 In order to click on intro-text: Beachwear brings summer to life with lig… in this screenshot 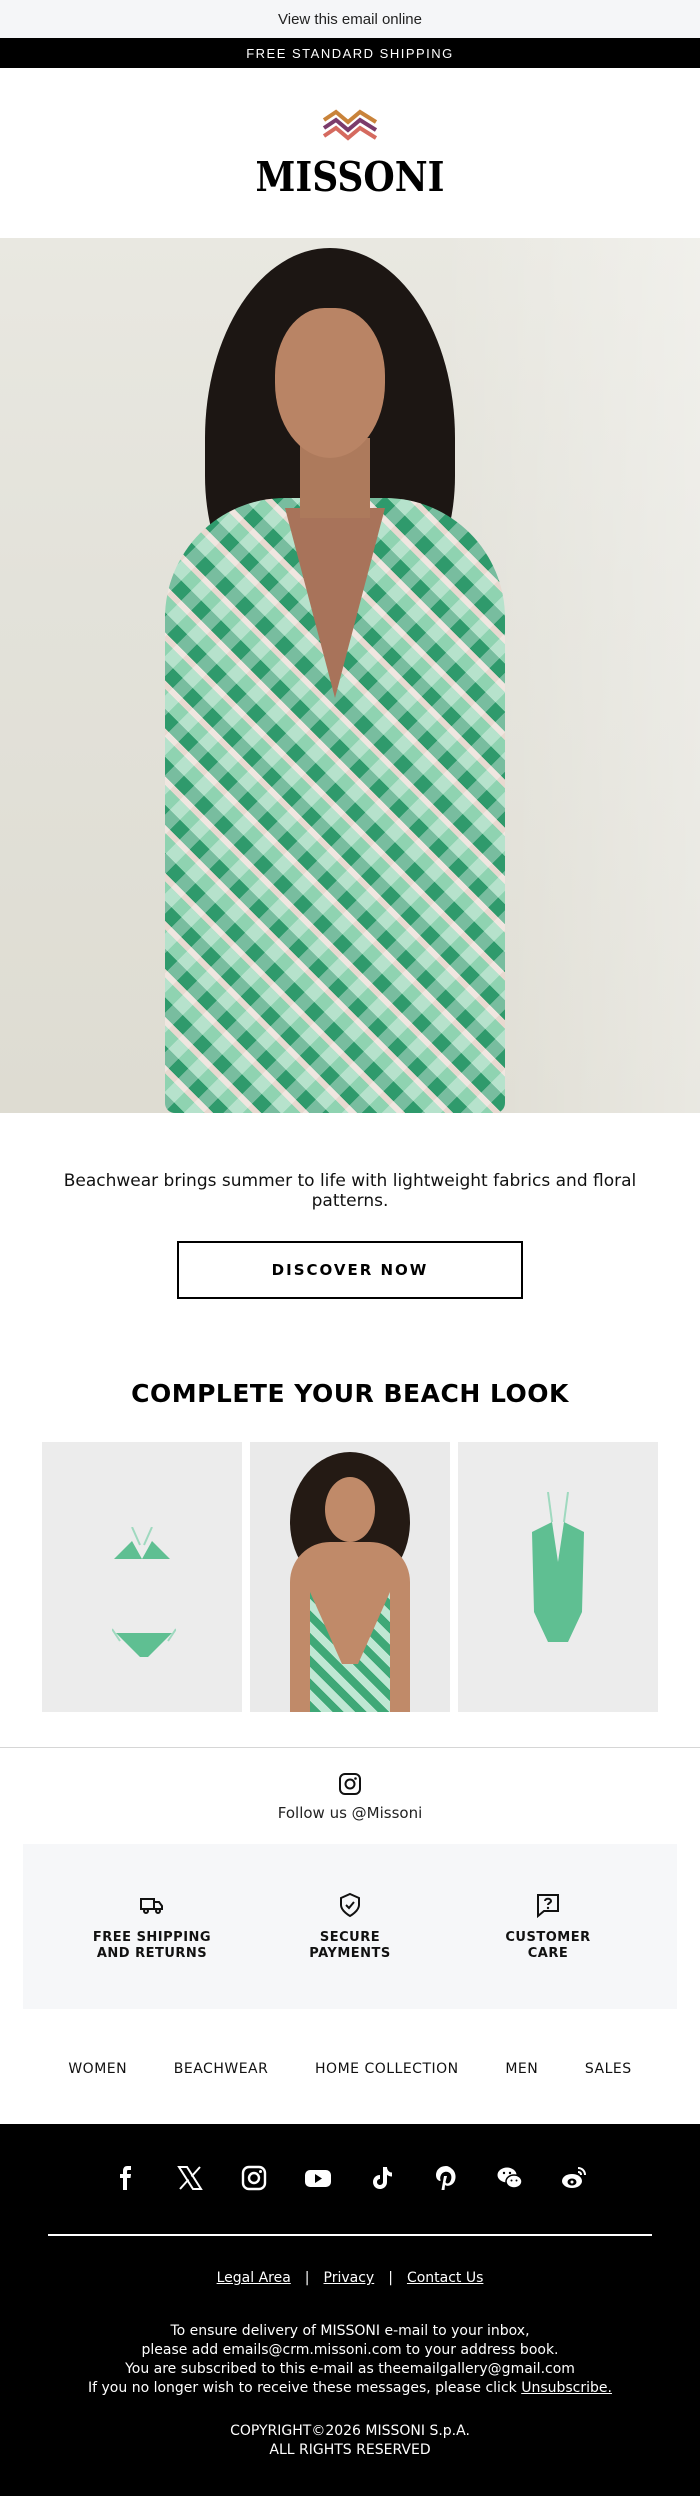, I will do `click(350, 1191)`.